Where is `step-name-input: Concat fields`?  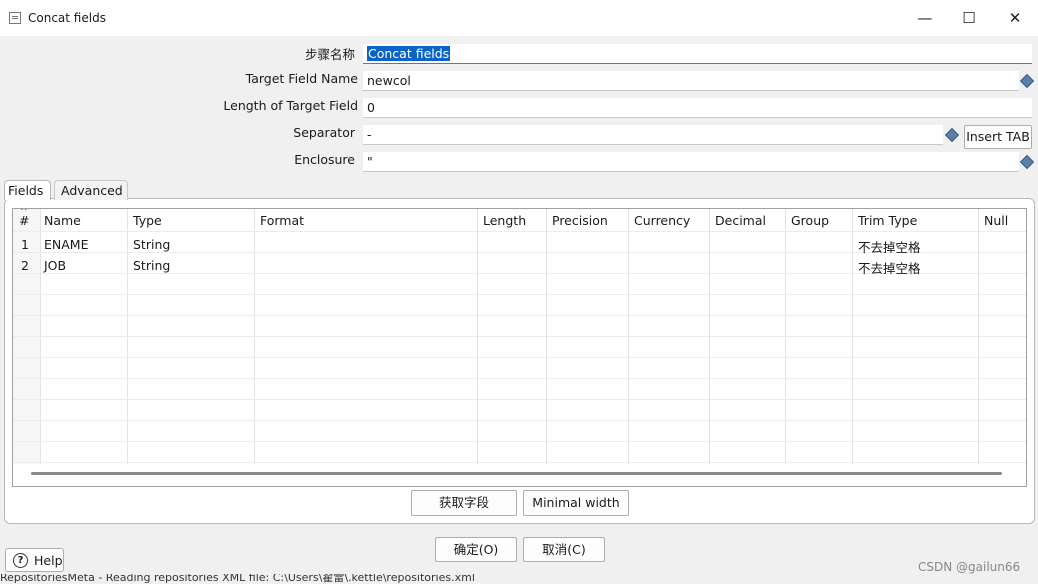 step-name-input: Concat fields is located at coordinates (697, 54).